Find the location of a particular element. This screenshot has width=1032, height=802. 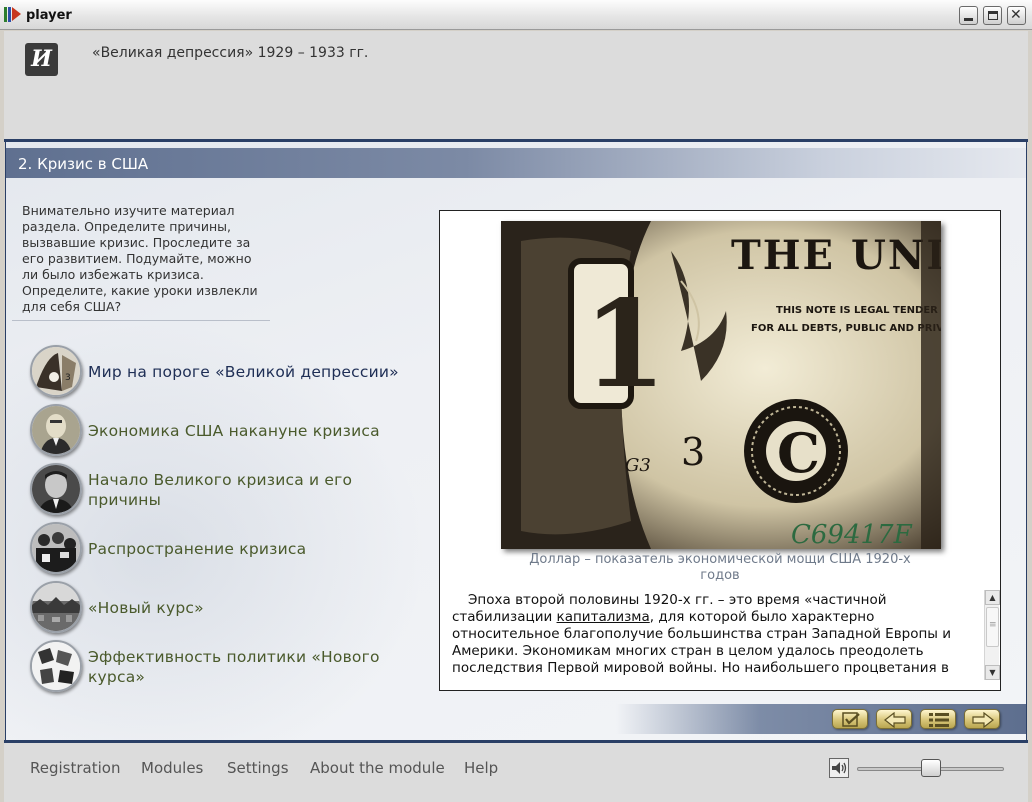

topic-item-crisis-spread: Распространение кризиса is located at coordinates (225, 549).